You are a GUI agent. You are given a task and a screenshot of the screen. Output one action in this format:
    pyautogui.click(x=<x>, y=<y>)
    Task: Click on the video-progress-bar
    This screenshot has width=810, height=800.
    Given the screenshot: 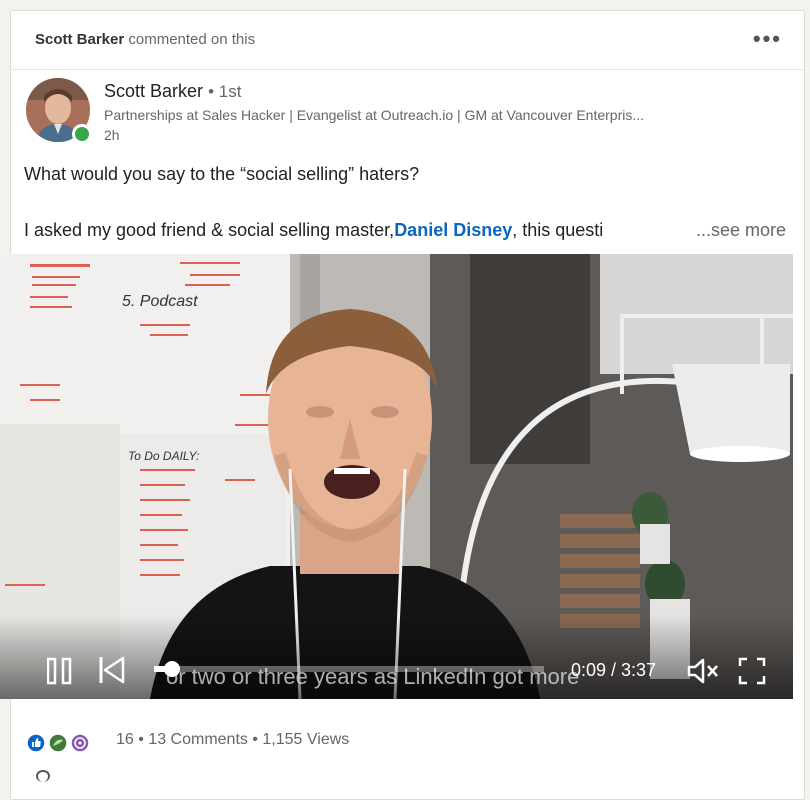 What is the action you would take?
    pyautogui.click(x=349, y=669)
    